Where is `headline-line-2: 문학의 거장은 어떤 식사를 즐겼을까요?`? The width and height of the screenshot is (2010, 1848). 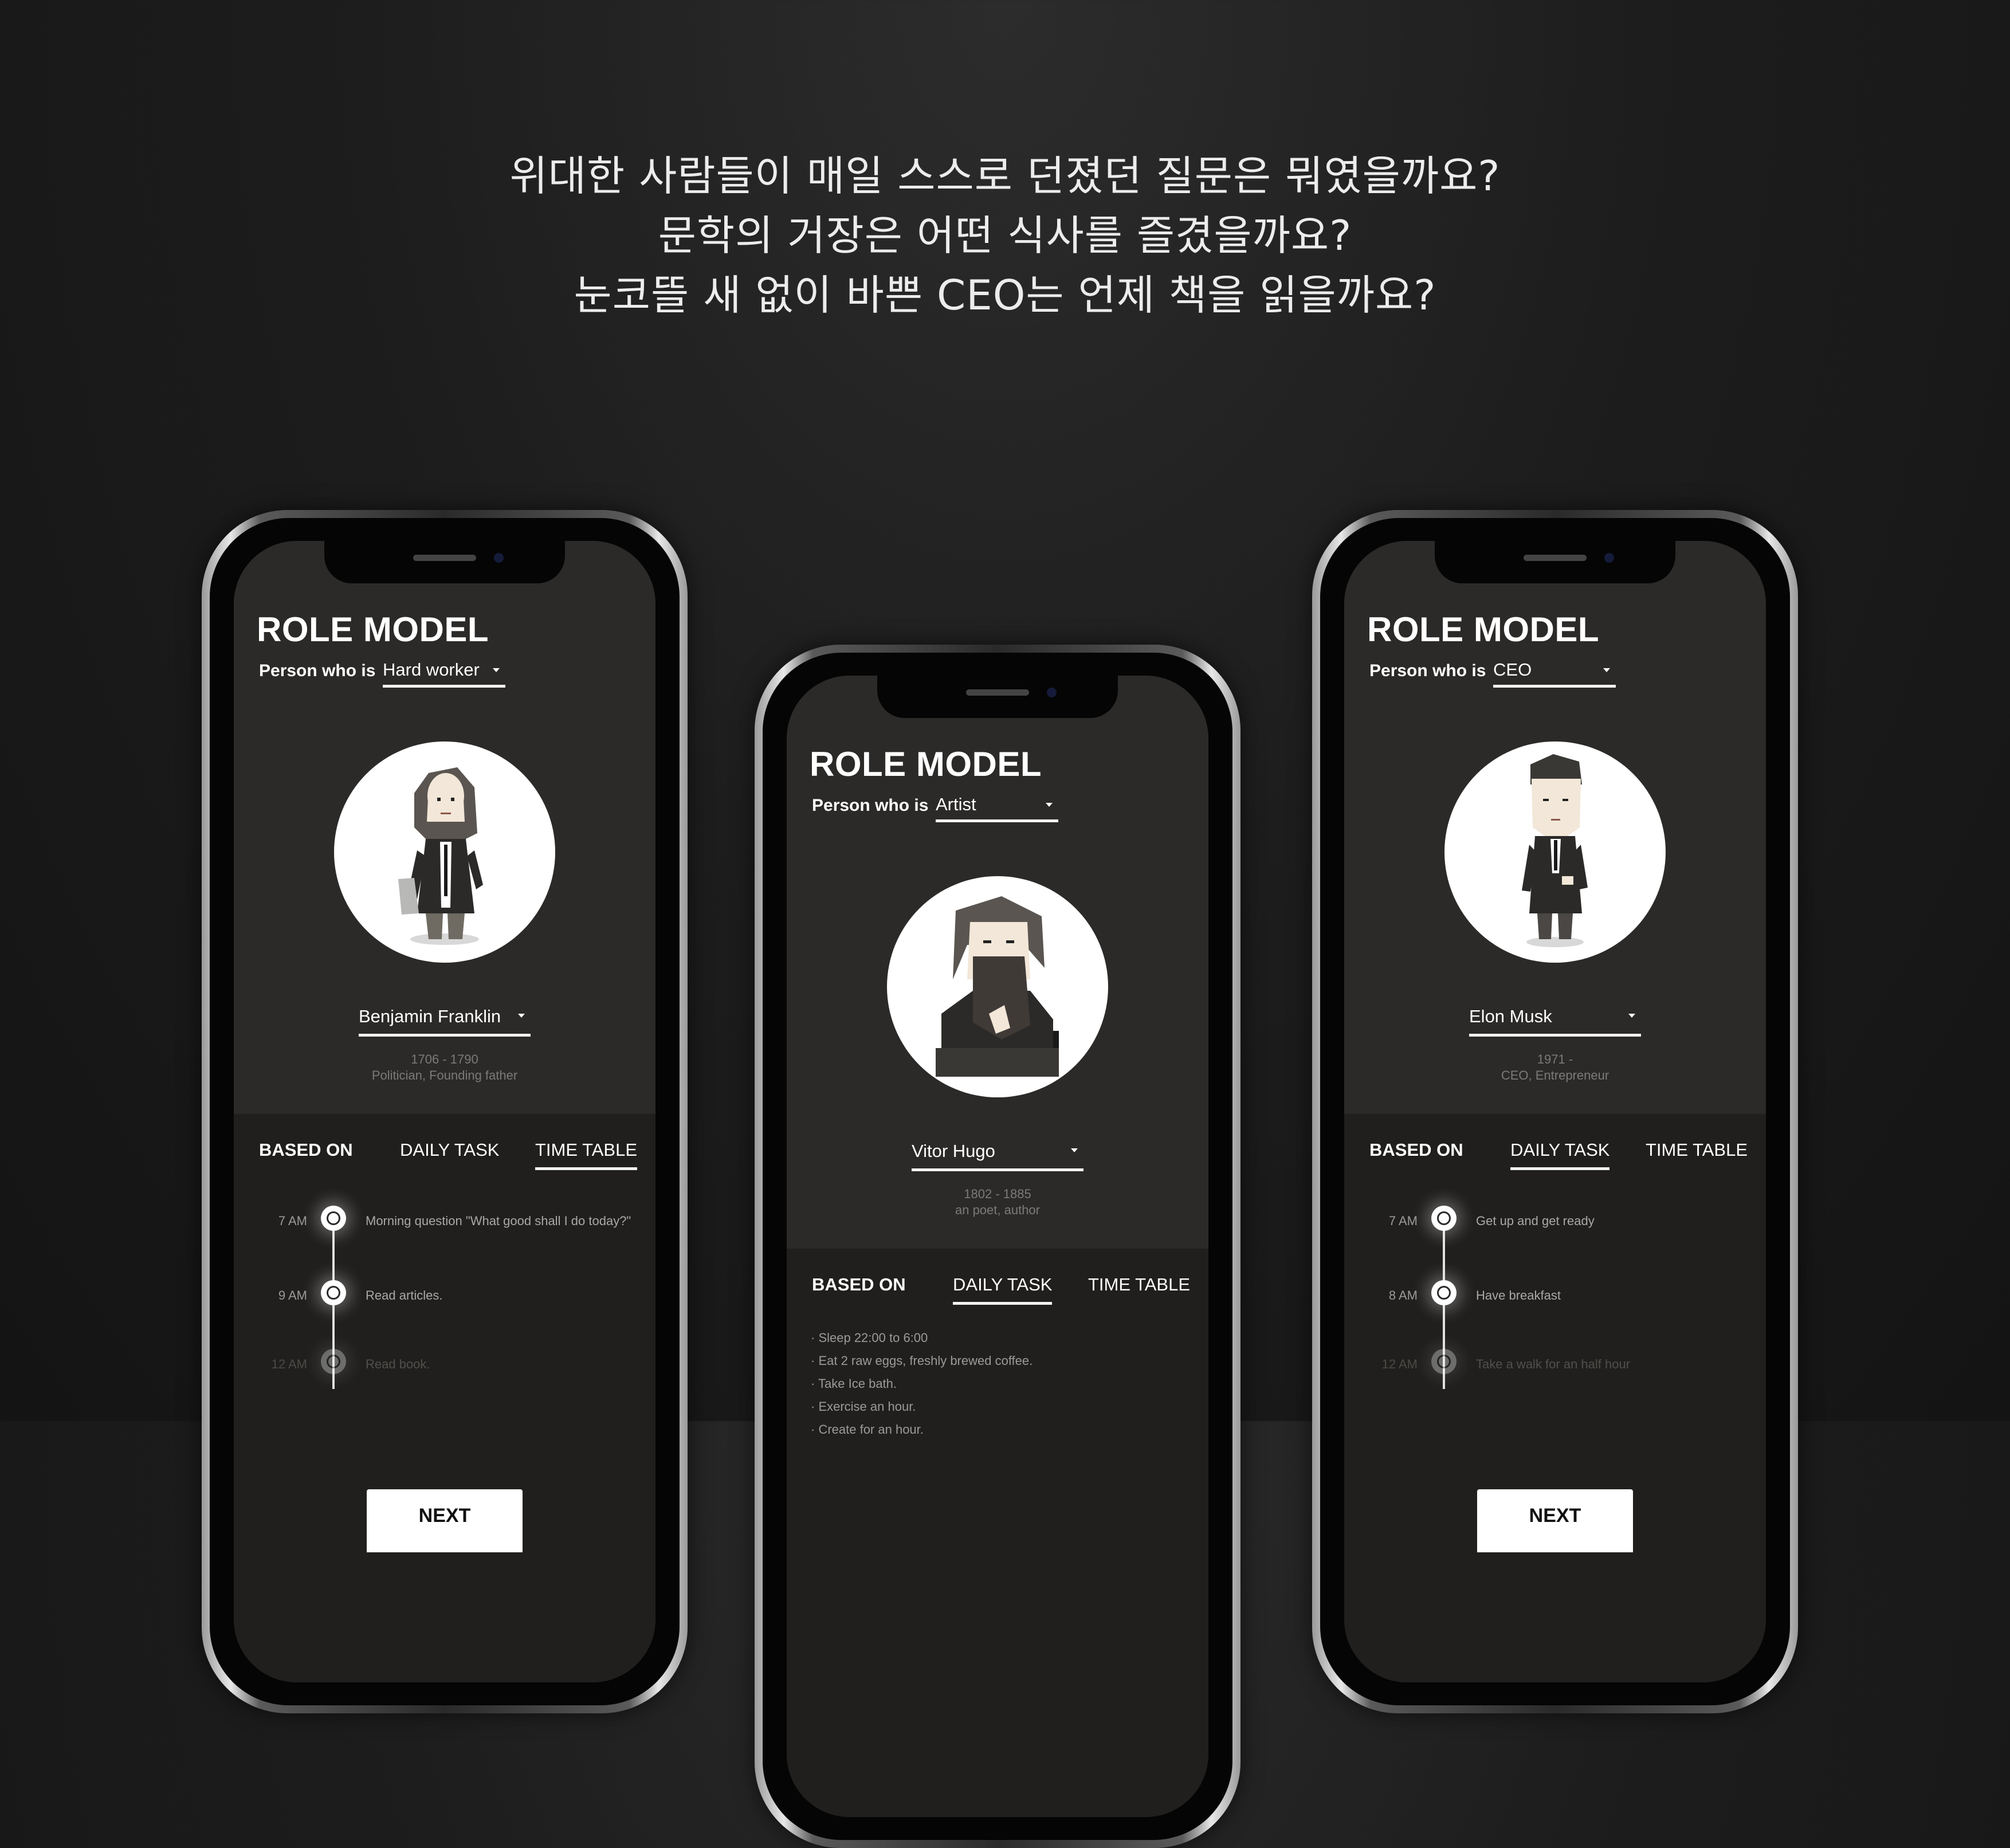
headline-line-2: 문학의 거장은 어떤 식사를 즐겼을까요? is located at coordinates (1005, 236).